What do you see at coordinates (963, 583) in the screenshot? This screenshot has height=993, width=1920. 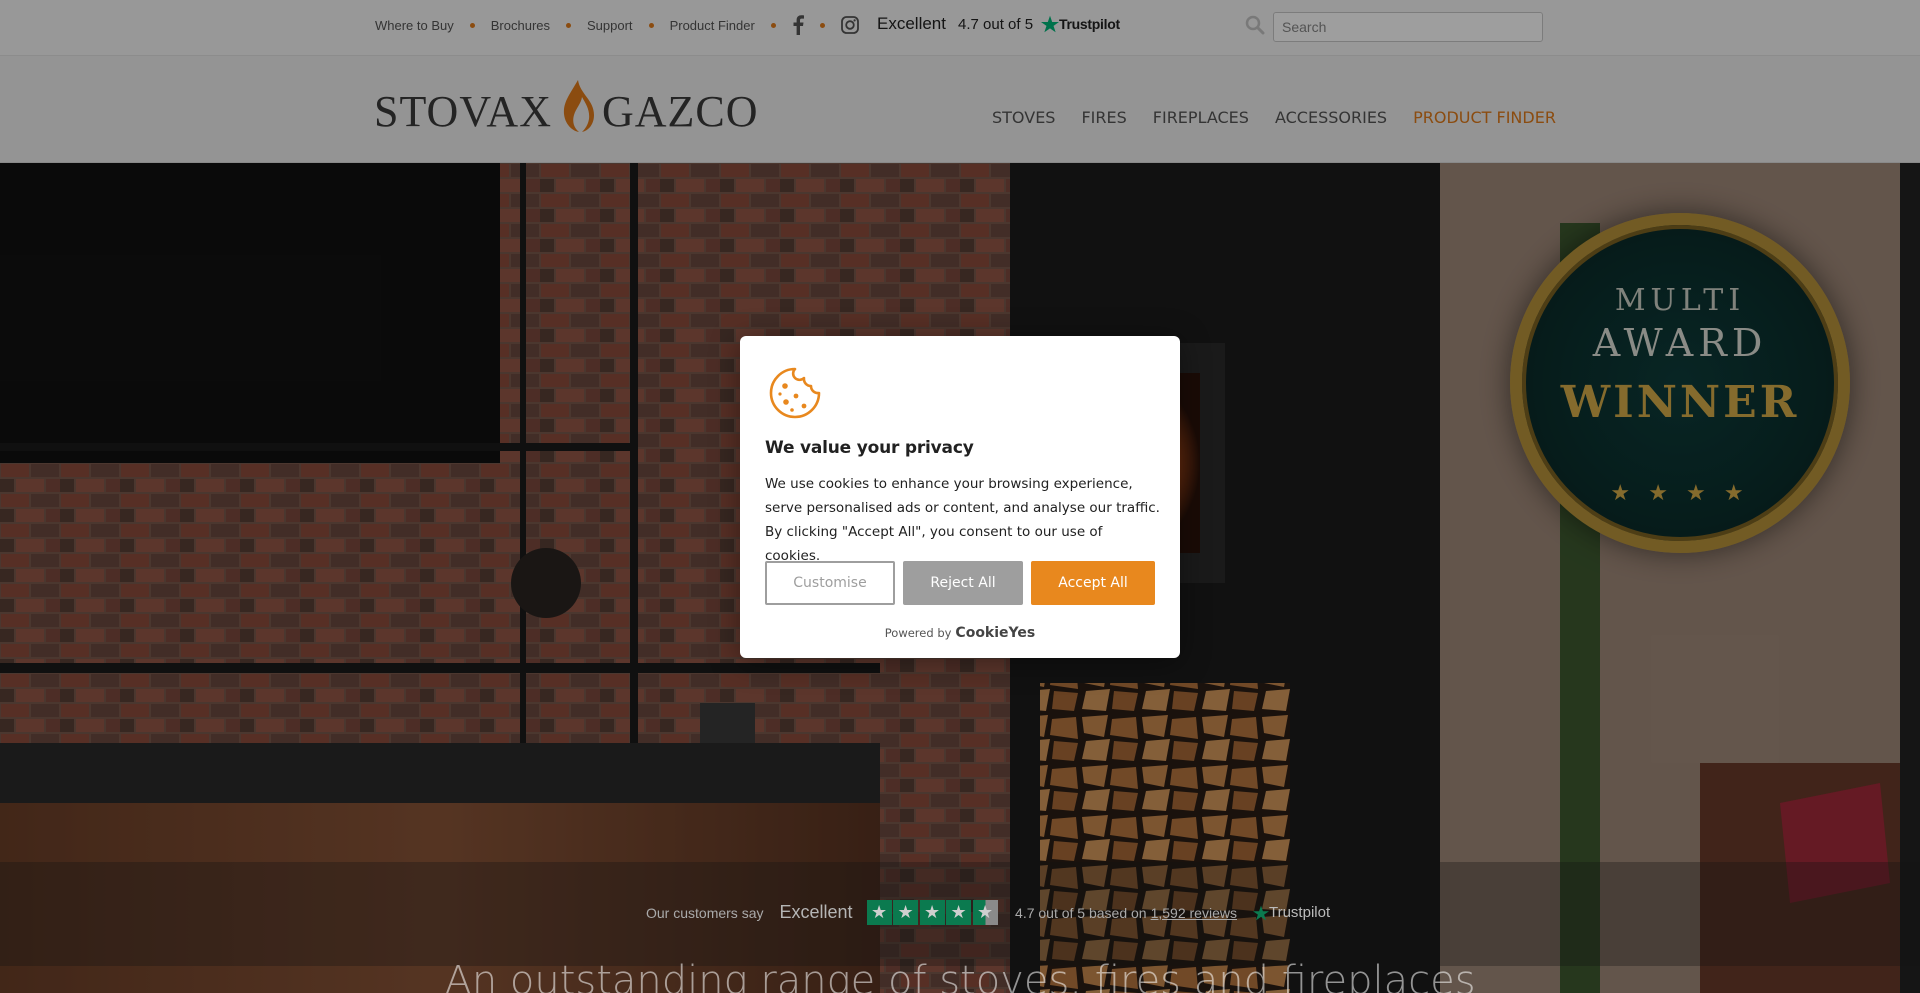 I see `reject-all-button: Reject All` at bounding box center [963, 583].